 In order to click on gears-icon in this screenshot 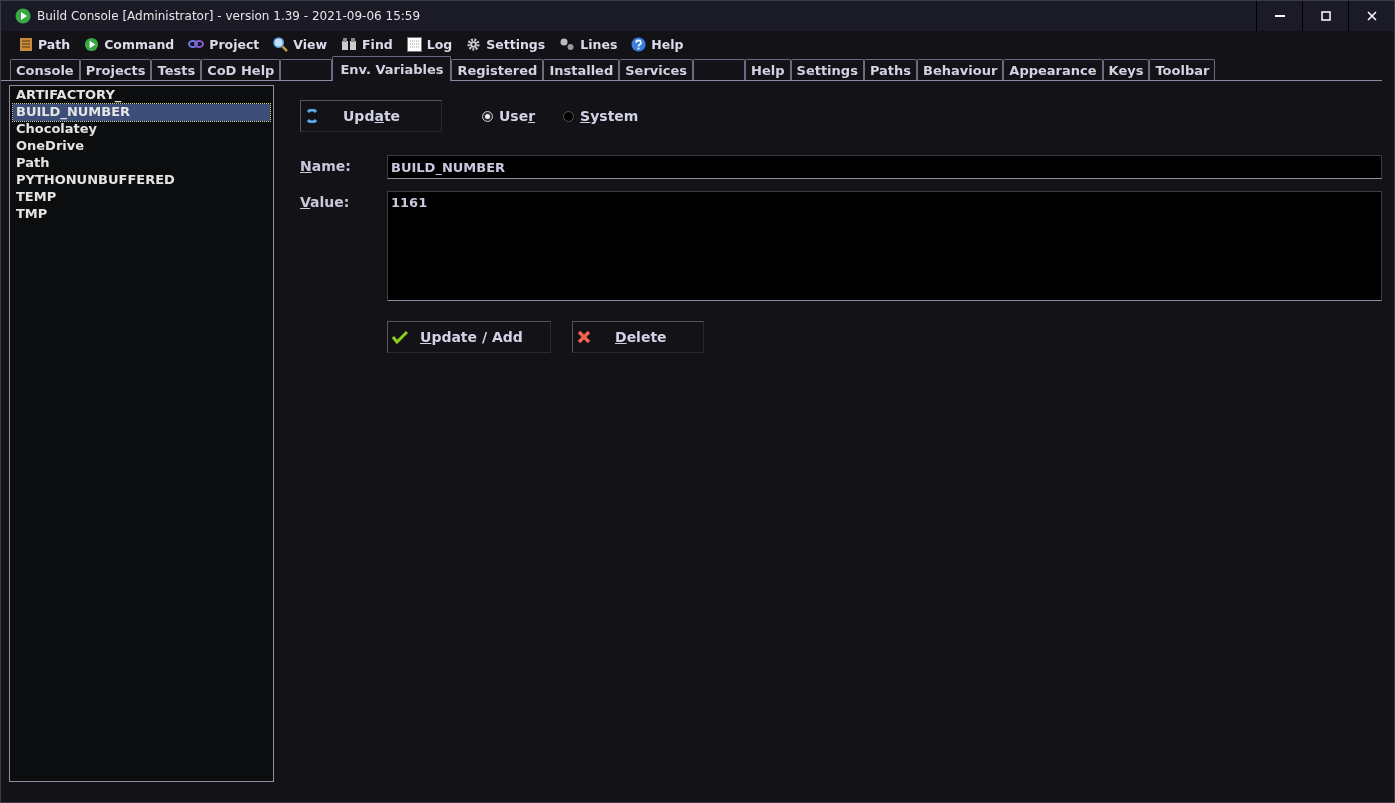, I will do `click(567, 44)`.